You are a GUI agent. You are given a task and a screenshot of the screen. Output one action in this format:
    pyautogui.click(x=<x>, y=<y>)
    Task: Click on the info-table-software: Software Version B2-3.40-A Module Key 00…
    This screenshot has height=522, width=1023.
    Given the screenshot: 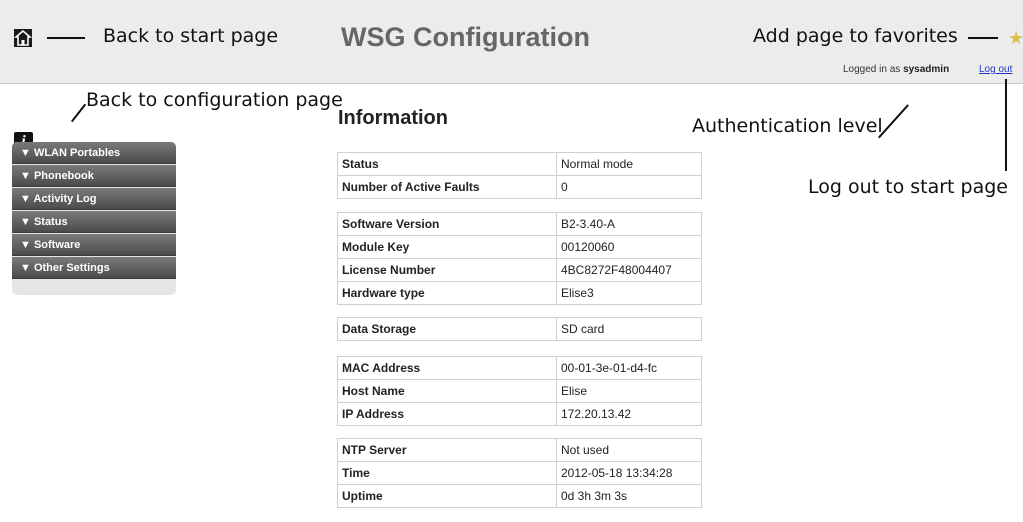 What is the action you would take?
    pyautogui.click(x=519, y=258)
    